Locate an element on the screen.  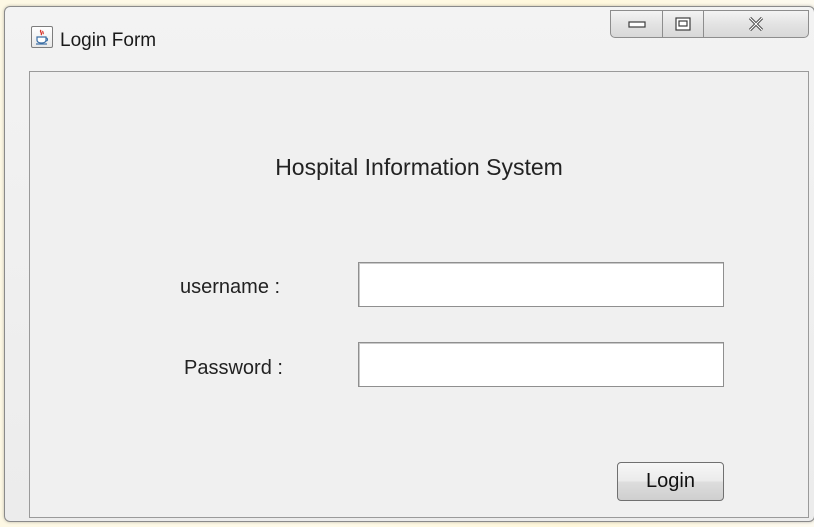
close-icon is located at coordinates (756, 24).